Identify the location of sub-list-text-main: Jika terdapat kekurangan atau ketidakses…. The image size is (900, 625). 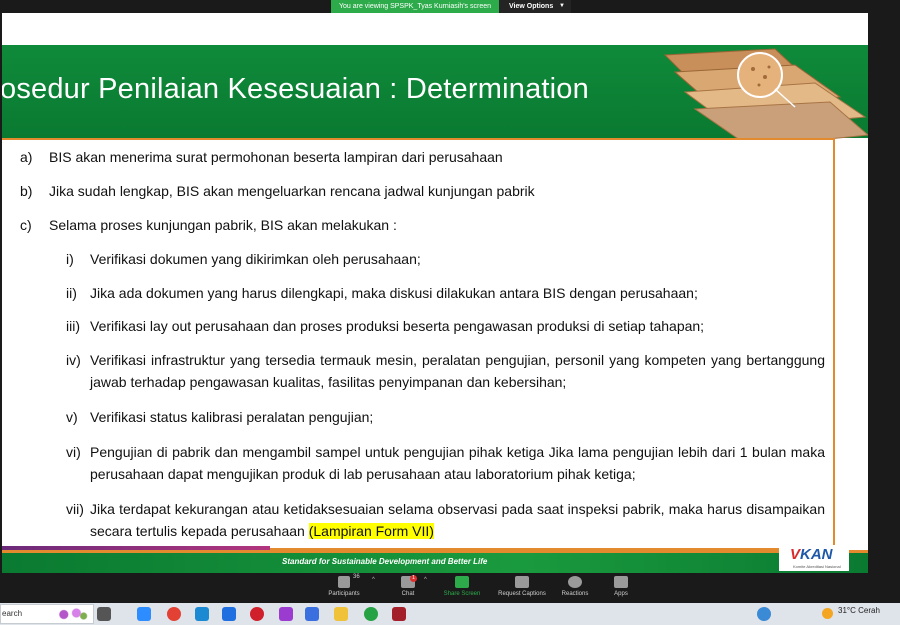
(457, 520).